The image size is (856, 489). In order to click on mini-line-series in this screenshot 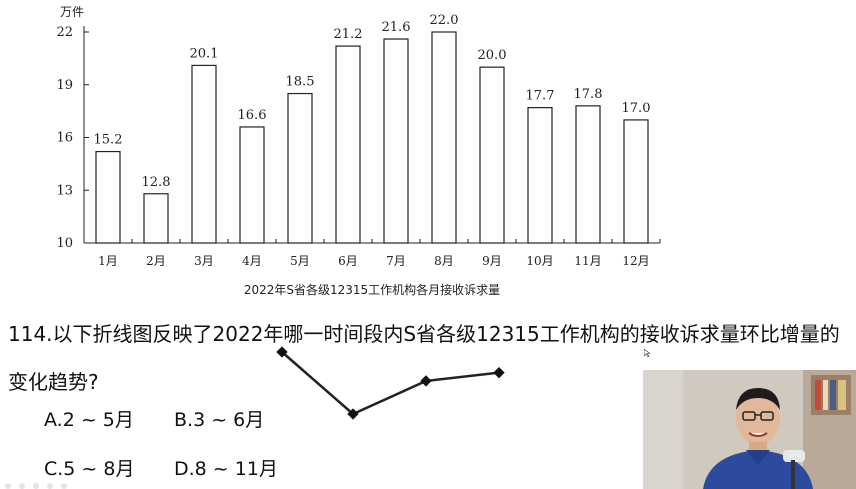, I will do `click(390, 383)`.